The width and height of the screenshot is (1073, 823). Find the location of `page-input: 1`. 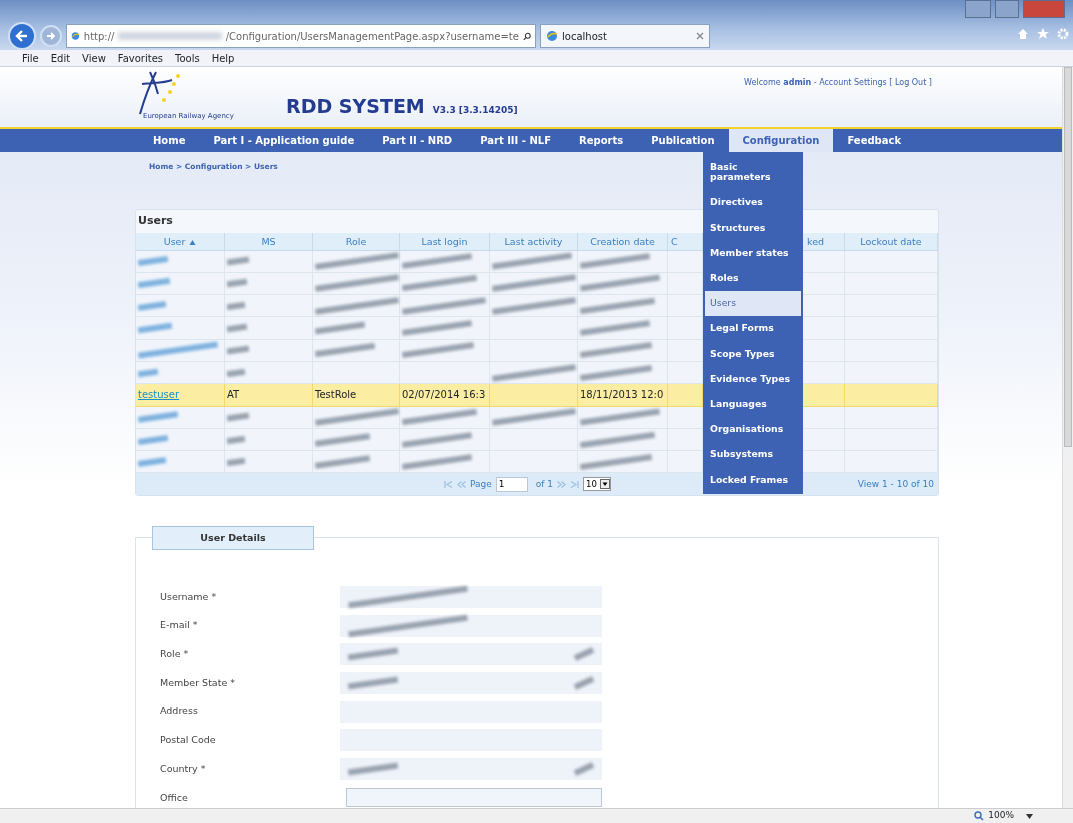

page-input: 1 is located at coordinates (511, 484).